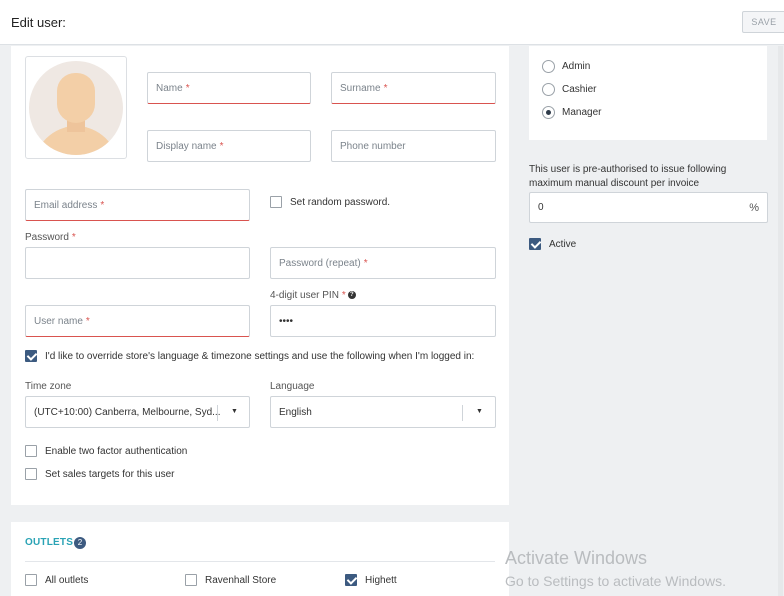 This screenshot has height=596, width=784. I want to click on avatar-upload, so click(76, 107).